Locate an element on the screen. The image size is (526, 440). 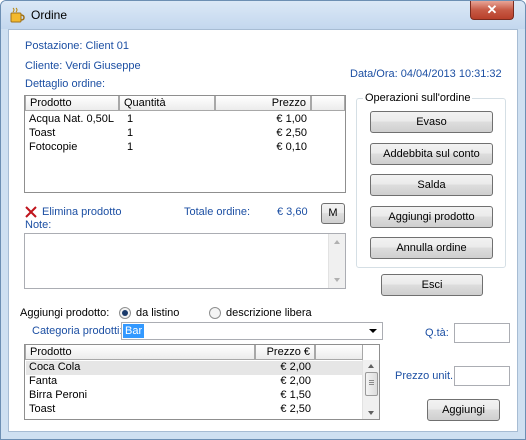
order-cell-prodotto: Fotocopie is located at coordinates (53, 147).